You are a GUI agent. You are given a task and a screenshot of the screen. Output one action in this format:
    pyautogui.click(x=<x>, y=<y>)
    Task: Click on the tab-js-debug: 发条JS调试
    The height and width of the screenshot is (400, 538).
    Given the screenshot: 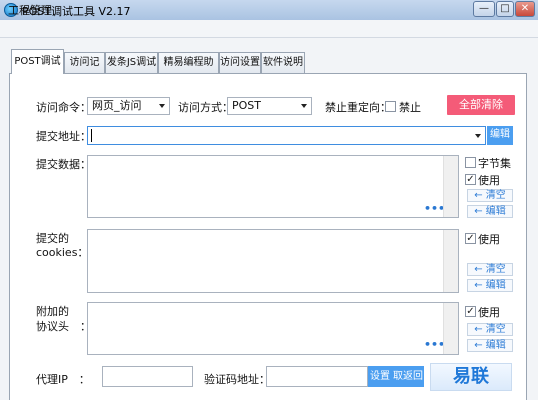 What is the action you would take?
    pyautogui.click(x=131, y=62)
    